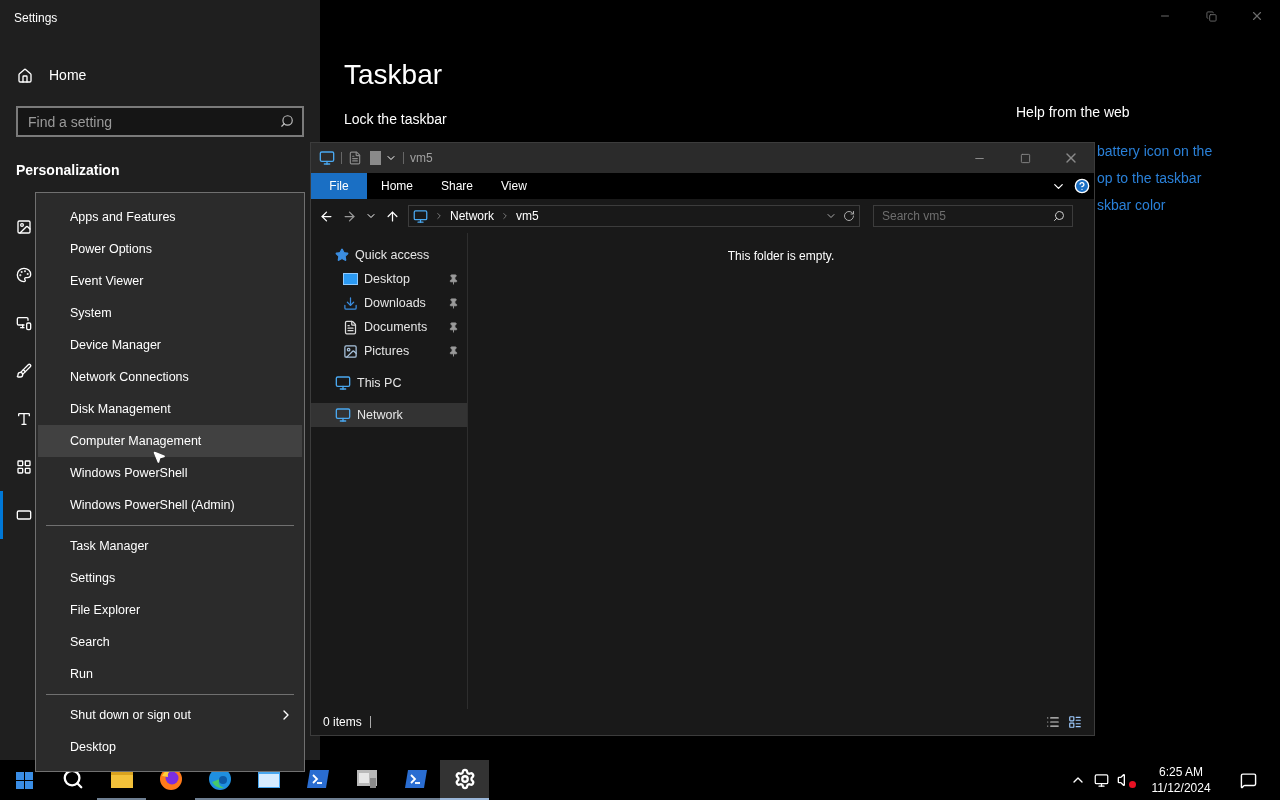 This screenshot has height=800, width=1280. I want to click on nav-pane-item: Documents, so click(389, 327).